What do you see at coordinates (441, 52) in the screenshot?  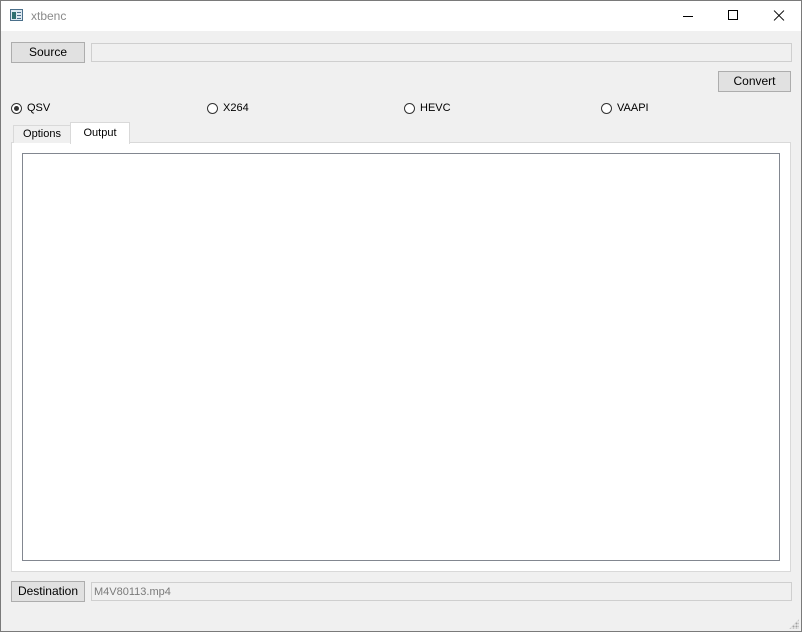 I see `source-path-field` at bounding box center [441, 52].